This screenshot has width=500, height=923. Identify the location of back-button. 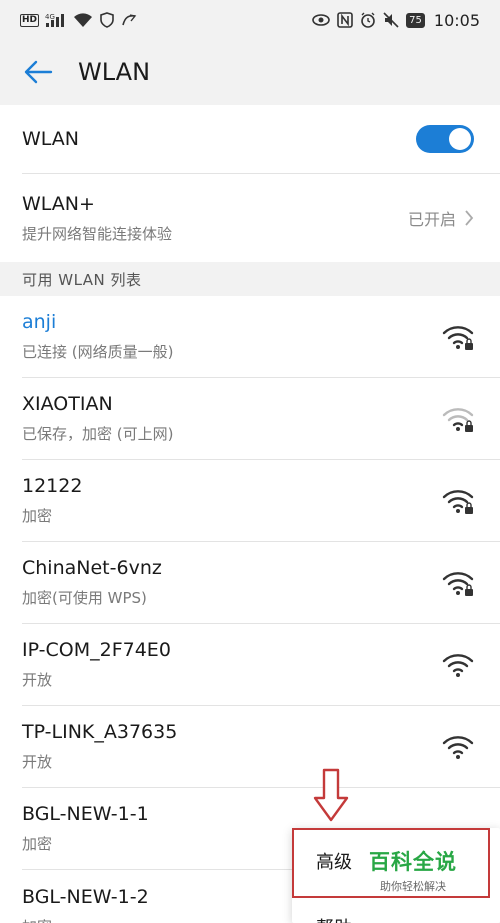
(38, 72).